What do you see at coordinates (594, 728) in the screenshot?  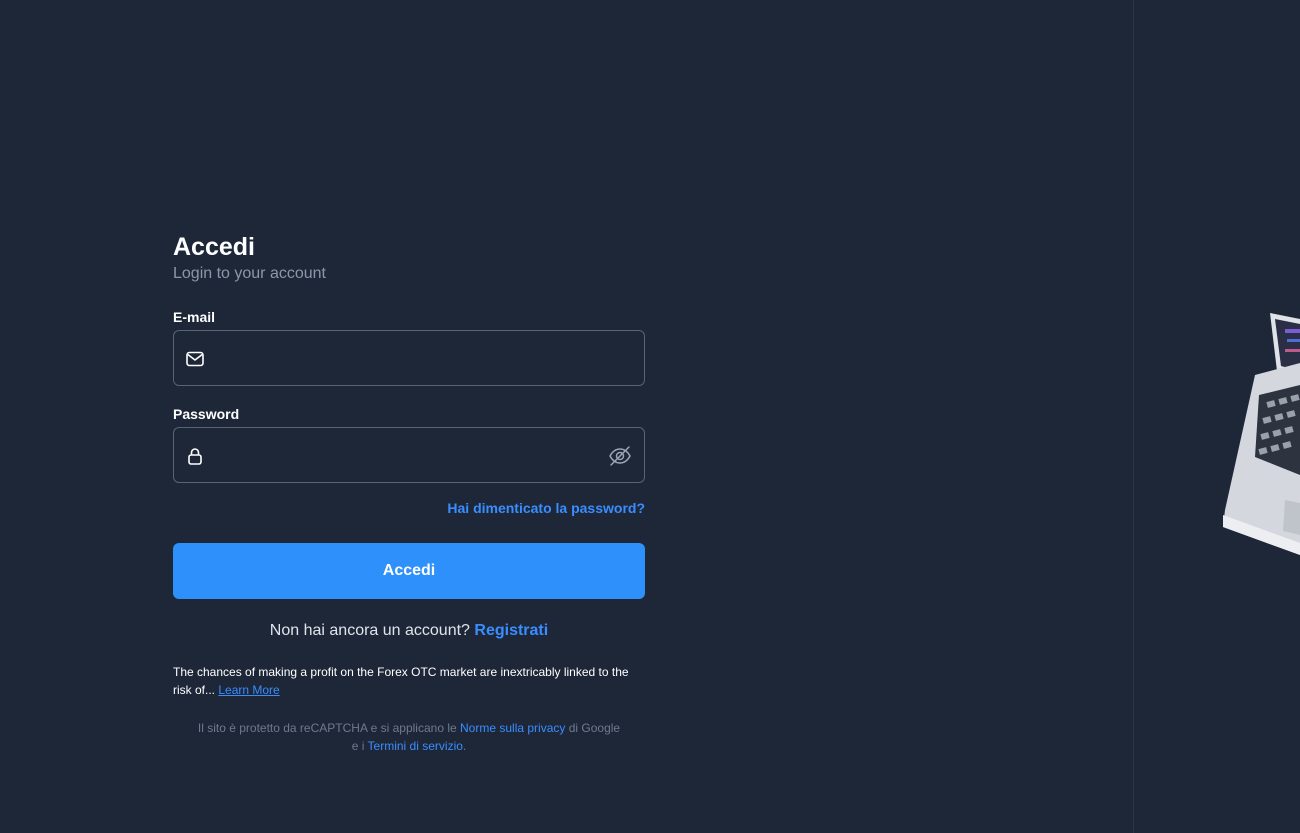 I see `recaptcha-text-mid: di Google` at bounding box center [594, 728].